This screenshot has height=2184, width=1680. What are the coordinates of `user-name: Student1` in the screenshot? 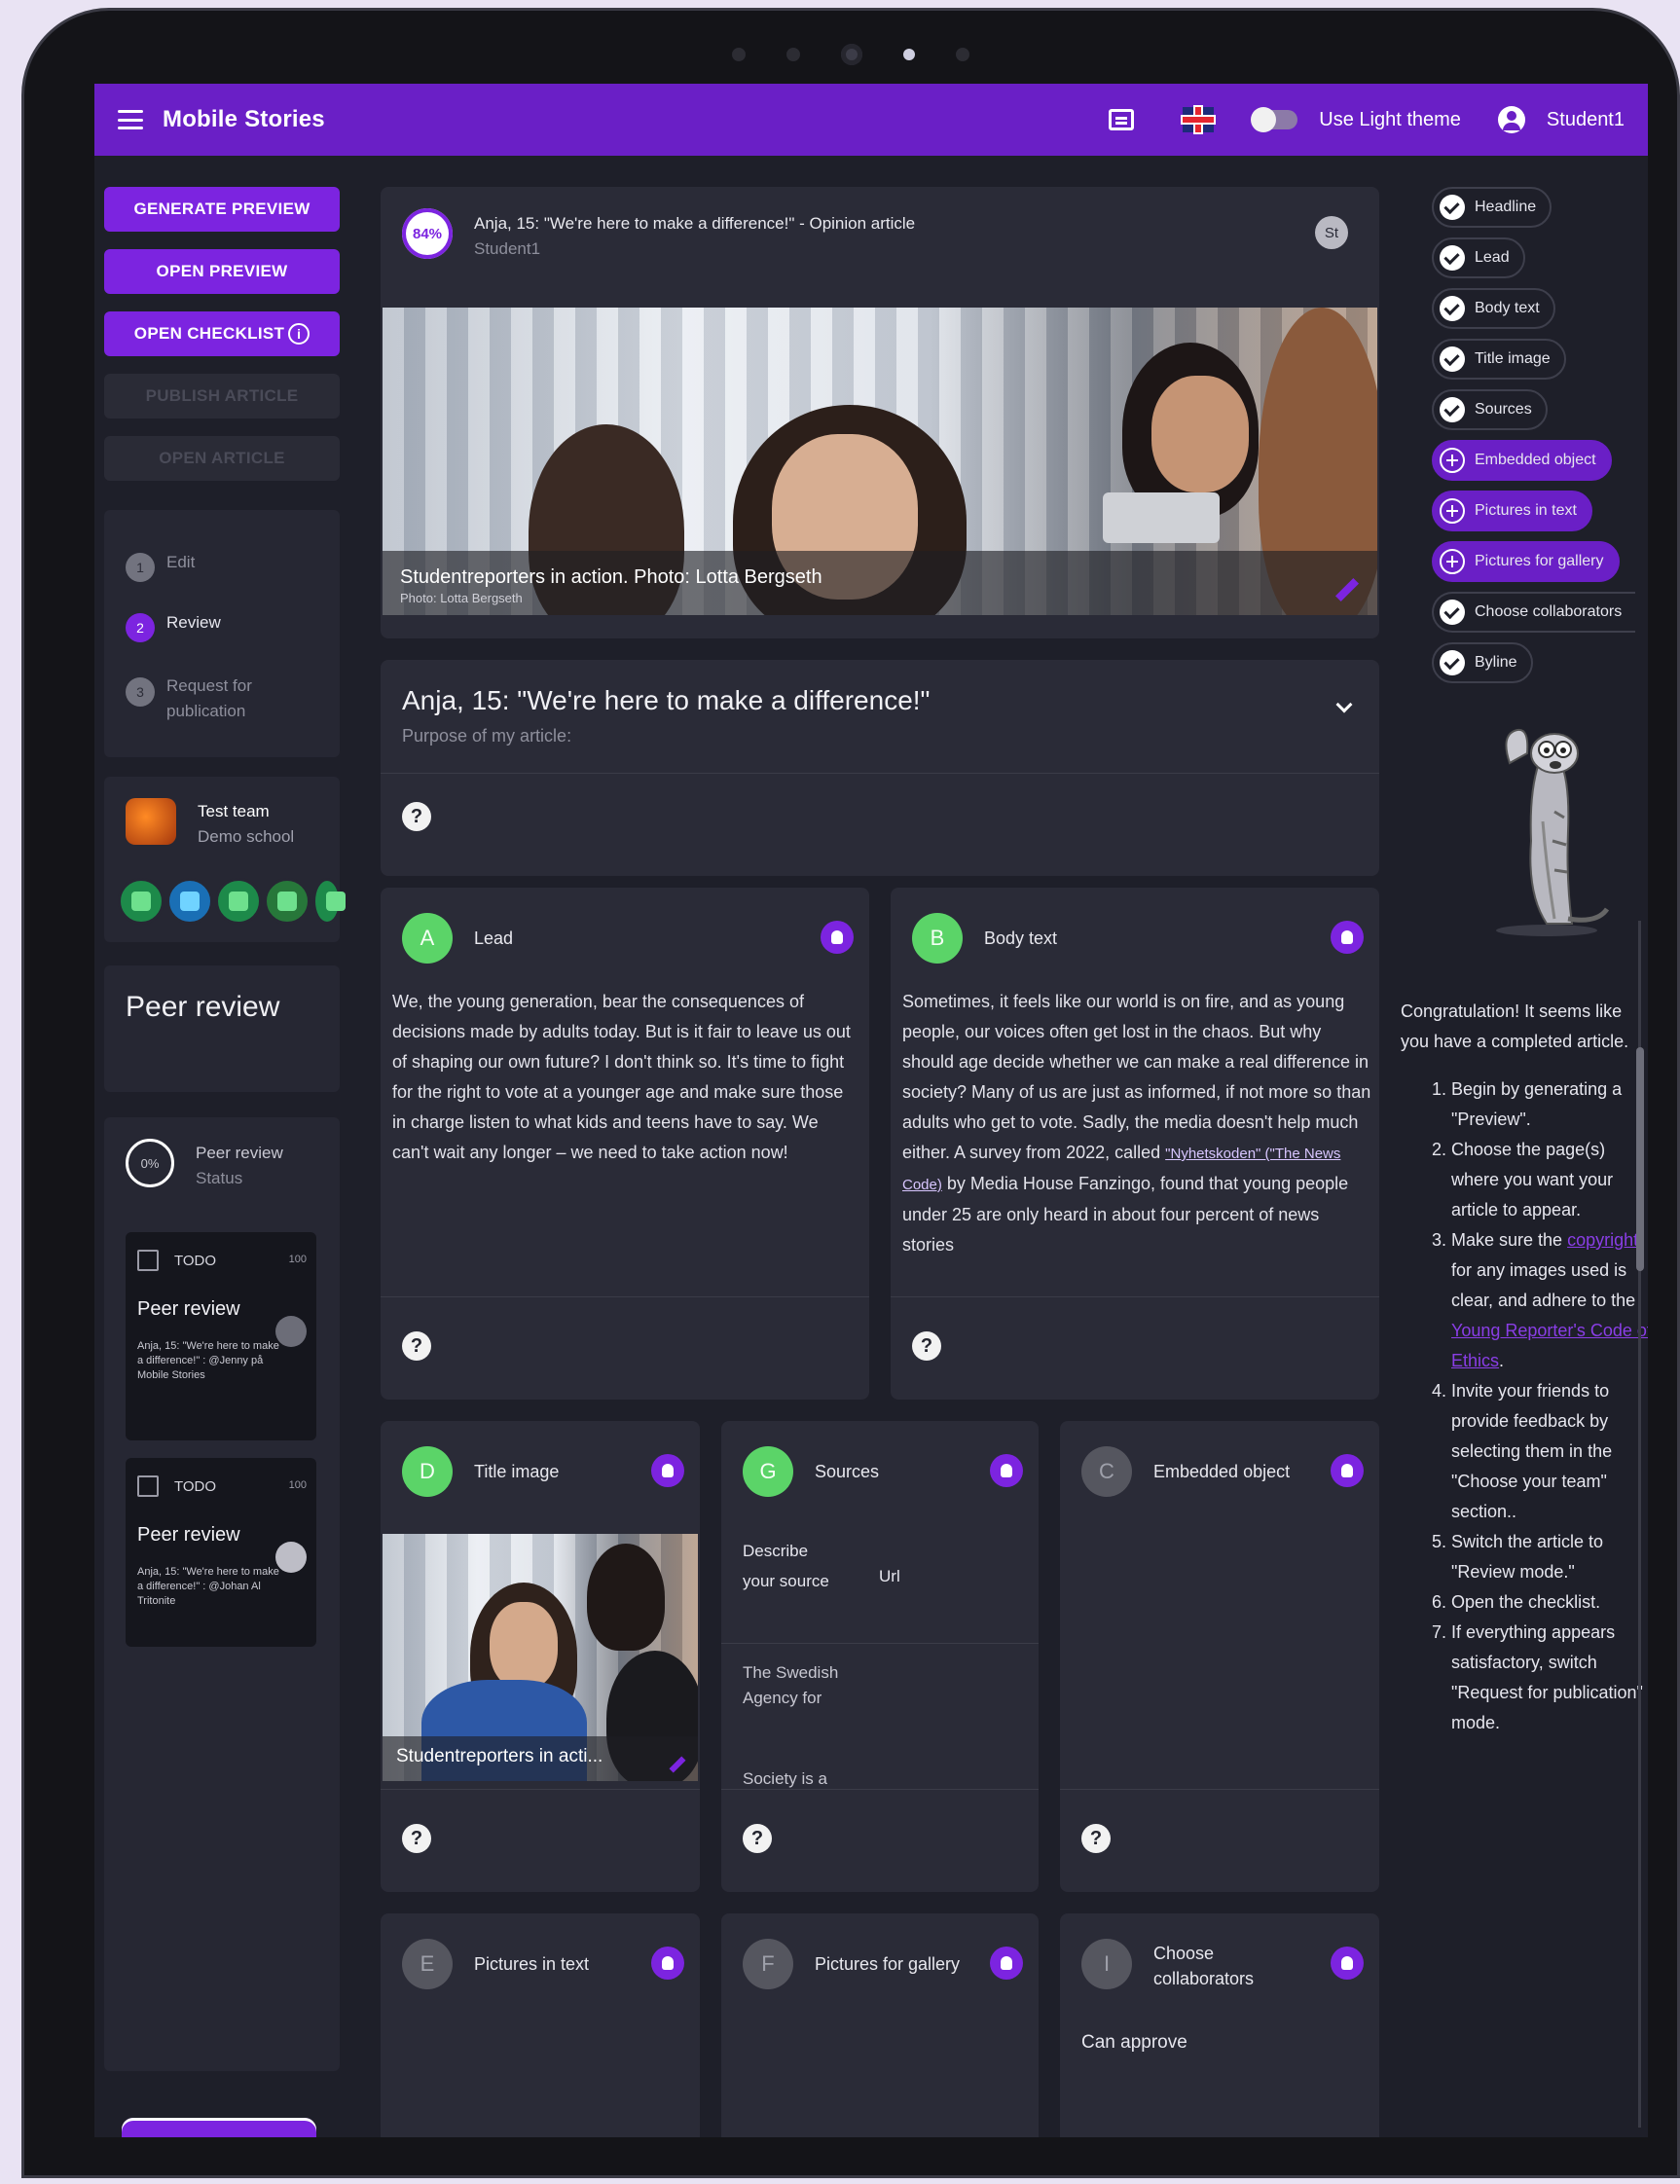 It's located at (1586, 120).